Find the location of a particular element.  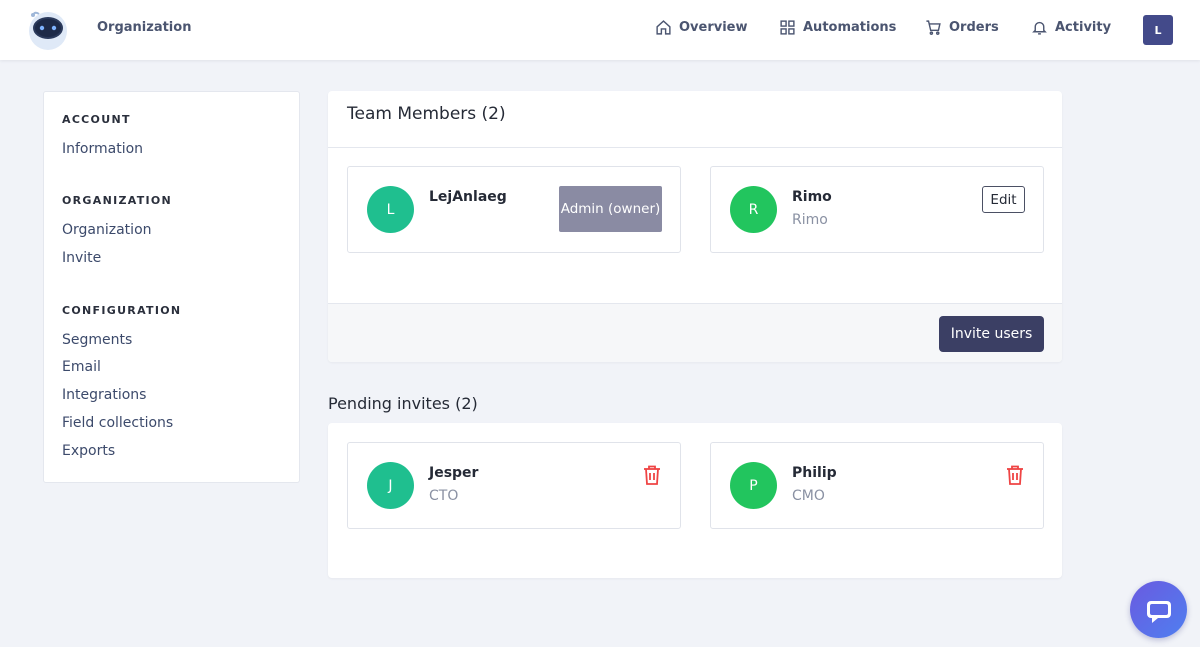

invite-card: J Jesper CTO is located at coordinates (514, 485).